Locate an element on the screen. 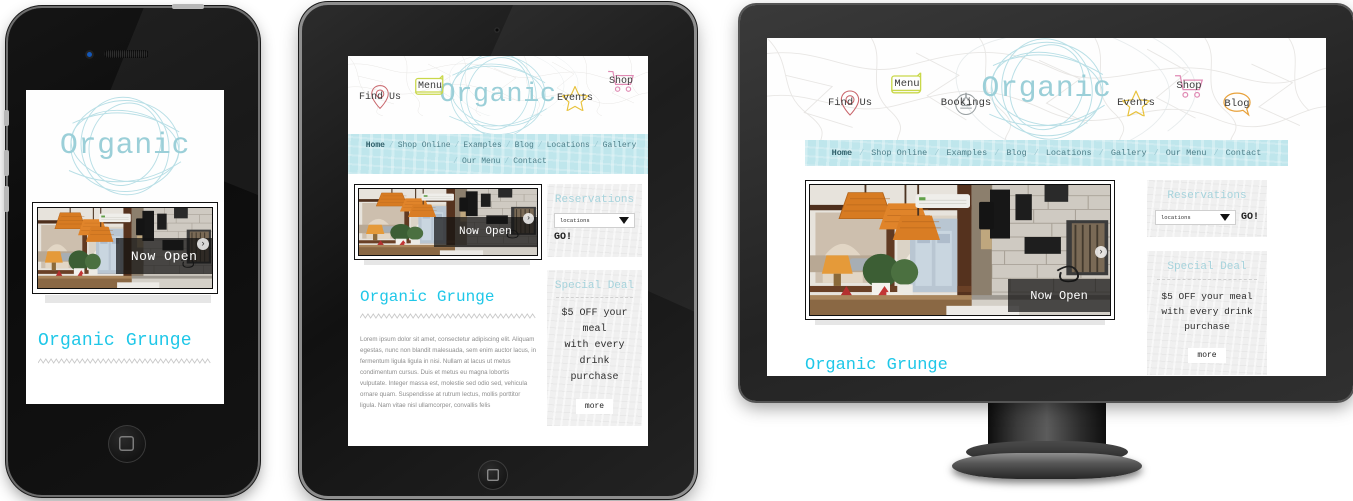  deal-line: meal is located at coordinates (594, 329).